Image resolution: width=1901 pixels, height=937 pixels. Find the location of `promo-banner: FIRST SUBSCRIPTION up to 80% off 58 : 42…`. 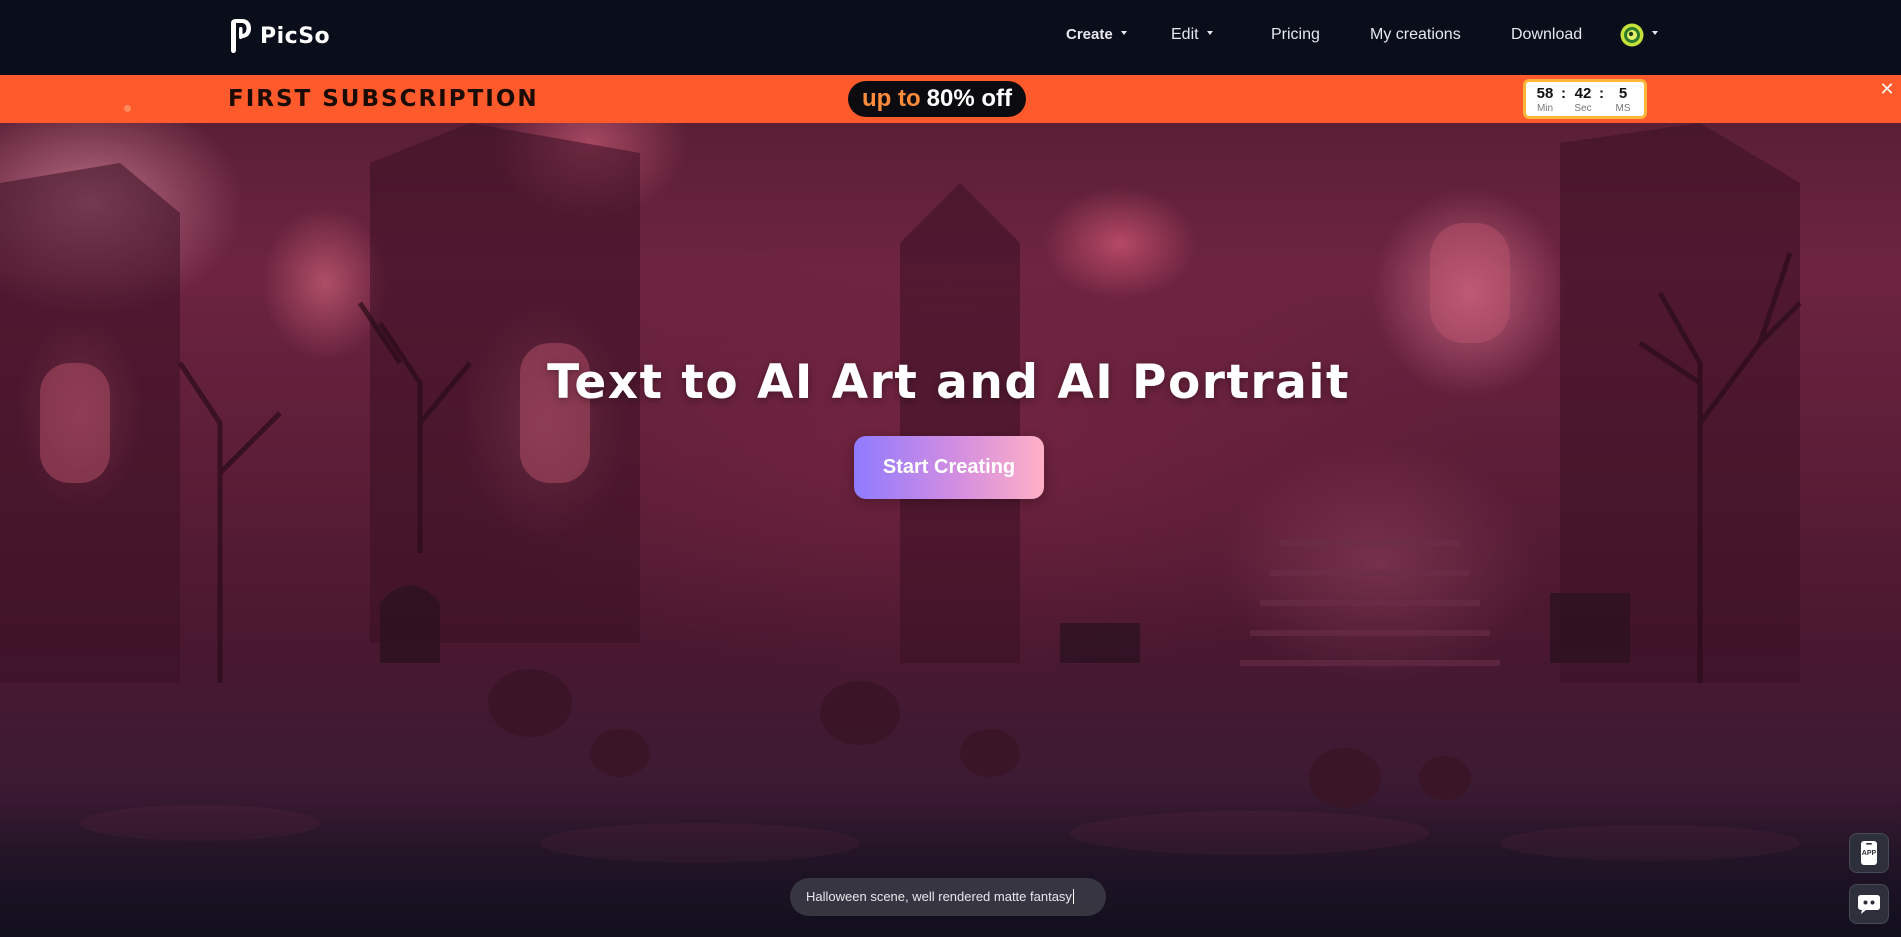

promo-banner: FIRST SUBSCRIPTION up to 80% off 58 : 42… is located at coordinates (950, 99).